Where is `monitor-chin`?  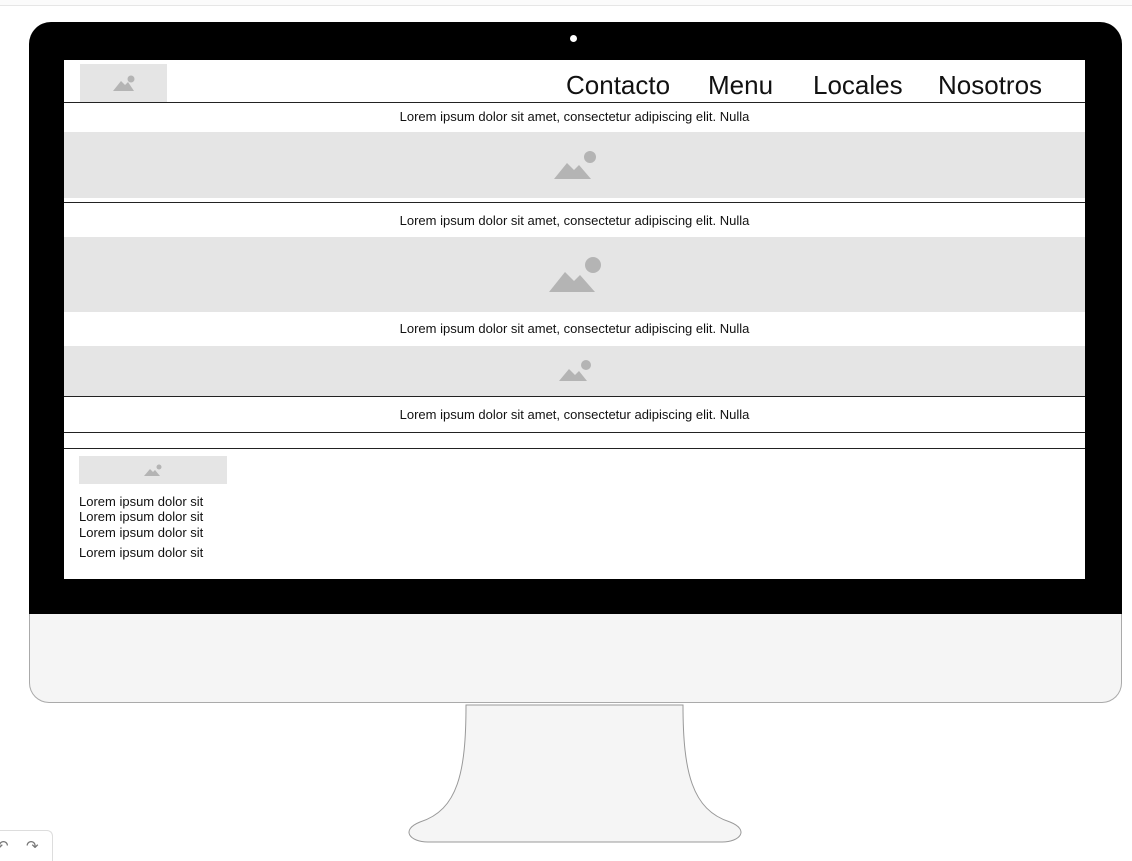
monitor-chin is located at coordinates (575, 658).